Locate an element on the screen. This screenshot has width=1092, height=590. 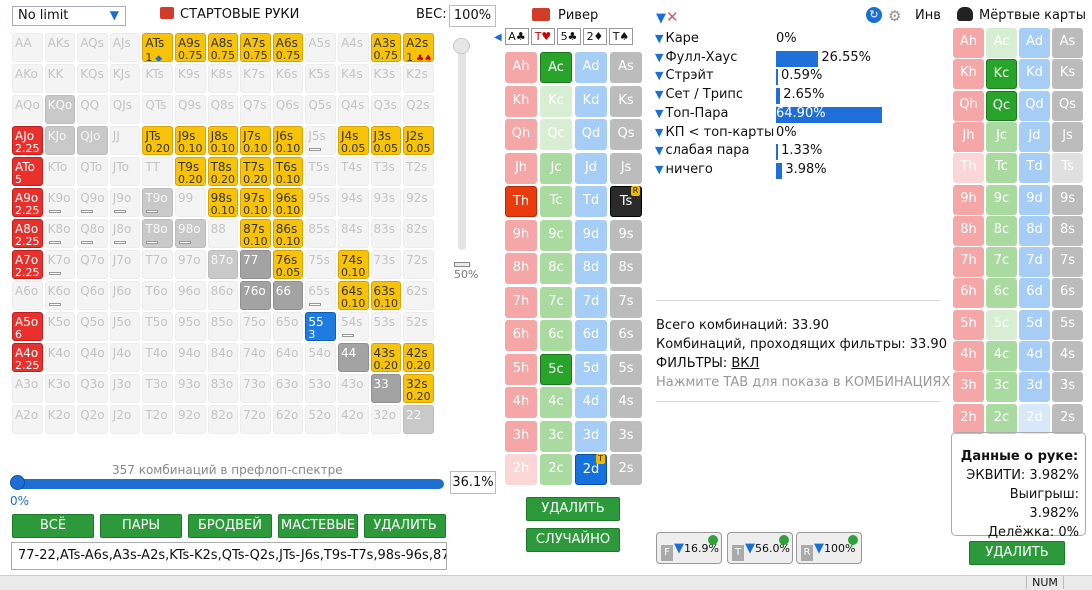
hand-cell: 52s is located at coordinates (418, 326).